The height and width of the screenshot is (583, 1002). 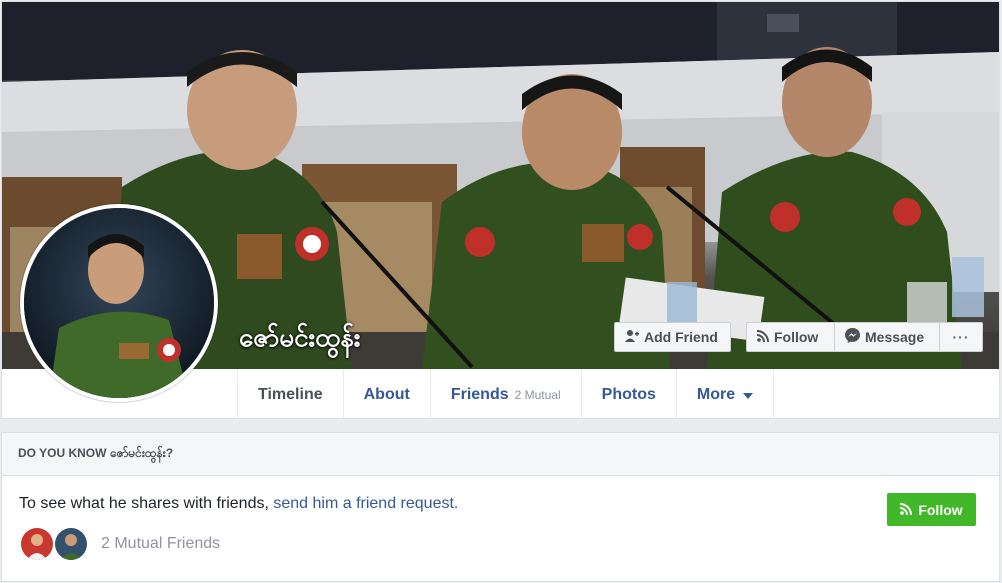 What do you see at coordinates (479, 394) in the screenshot?
I see `tab-friends-label: Friends` at bounding box center [479, 394].